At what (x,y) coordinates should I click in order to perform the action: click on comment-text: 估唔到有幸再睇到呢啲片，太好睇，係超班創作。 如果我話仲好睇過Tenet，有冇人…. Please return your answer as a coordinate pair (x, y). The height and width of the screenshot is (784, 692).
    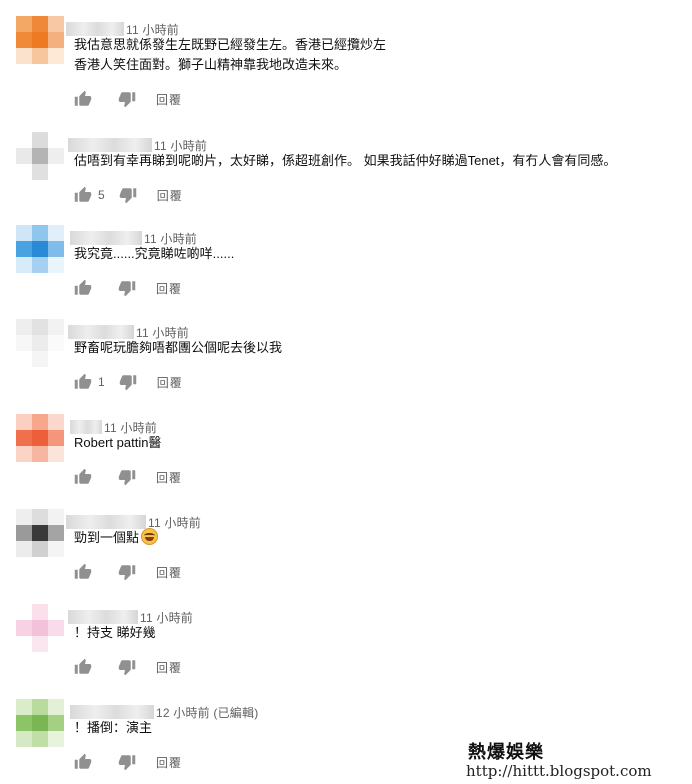
    Looking at the image, I should click on (345, 161).